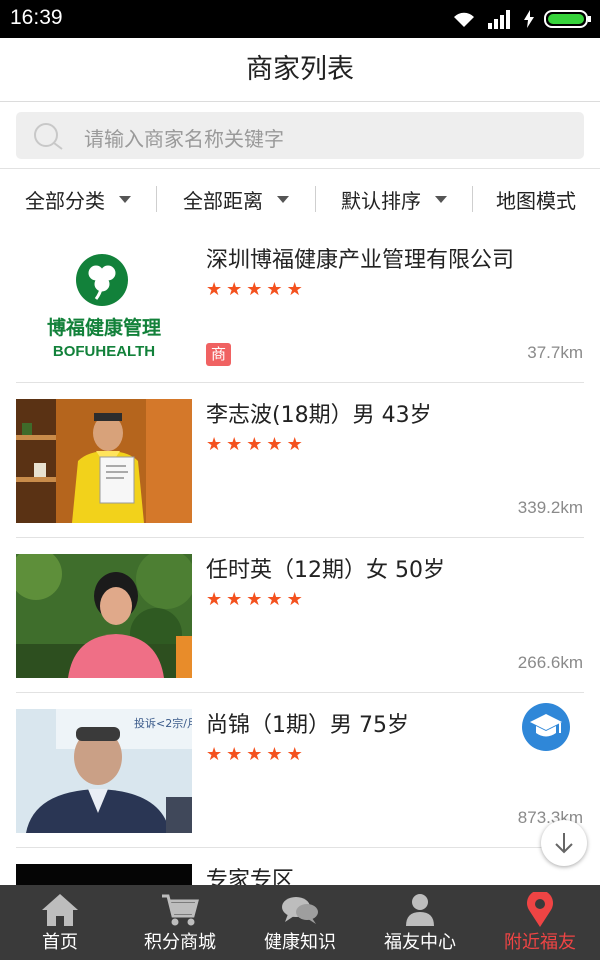 Image resolution: width=600 pixels, height=960 pixels. I want to click on page-title: 商家列表, so click(300, 69).